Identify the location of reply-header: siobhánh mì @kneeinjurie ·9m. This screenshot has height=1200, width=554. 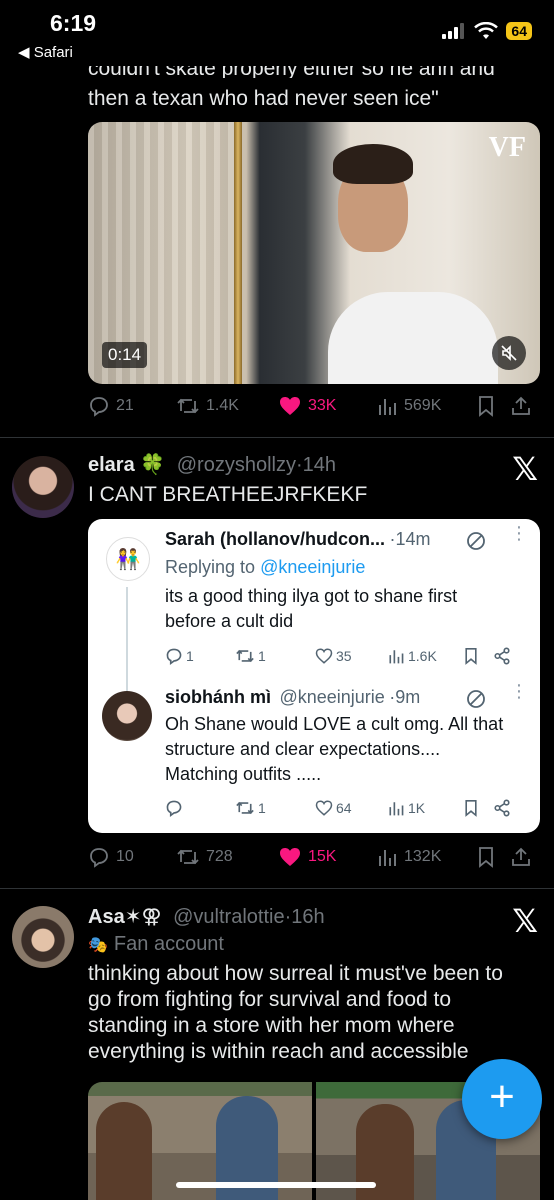
(292, 697).